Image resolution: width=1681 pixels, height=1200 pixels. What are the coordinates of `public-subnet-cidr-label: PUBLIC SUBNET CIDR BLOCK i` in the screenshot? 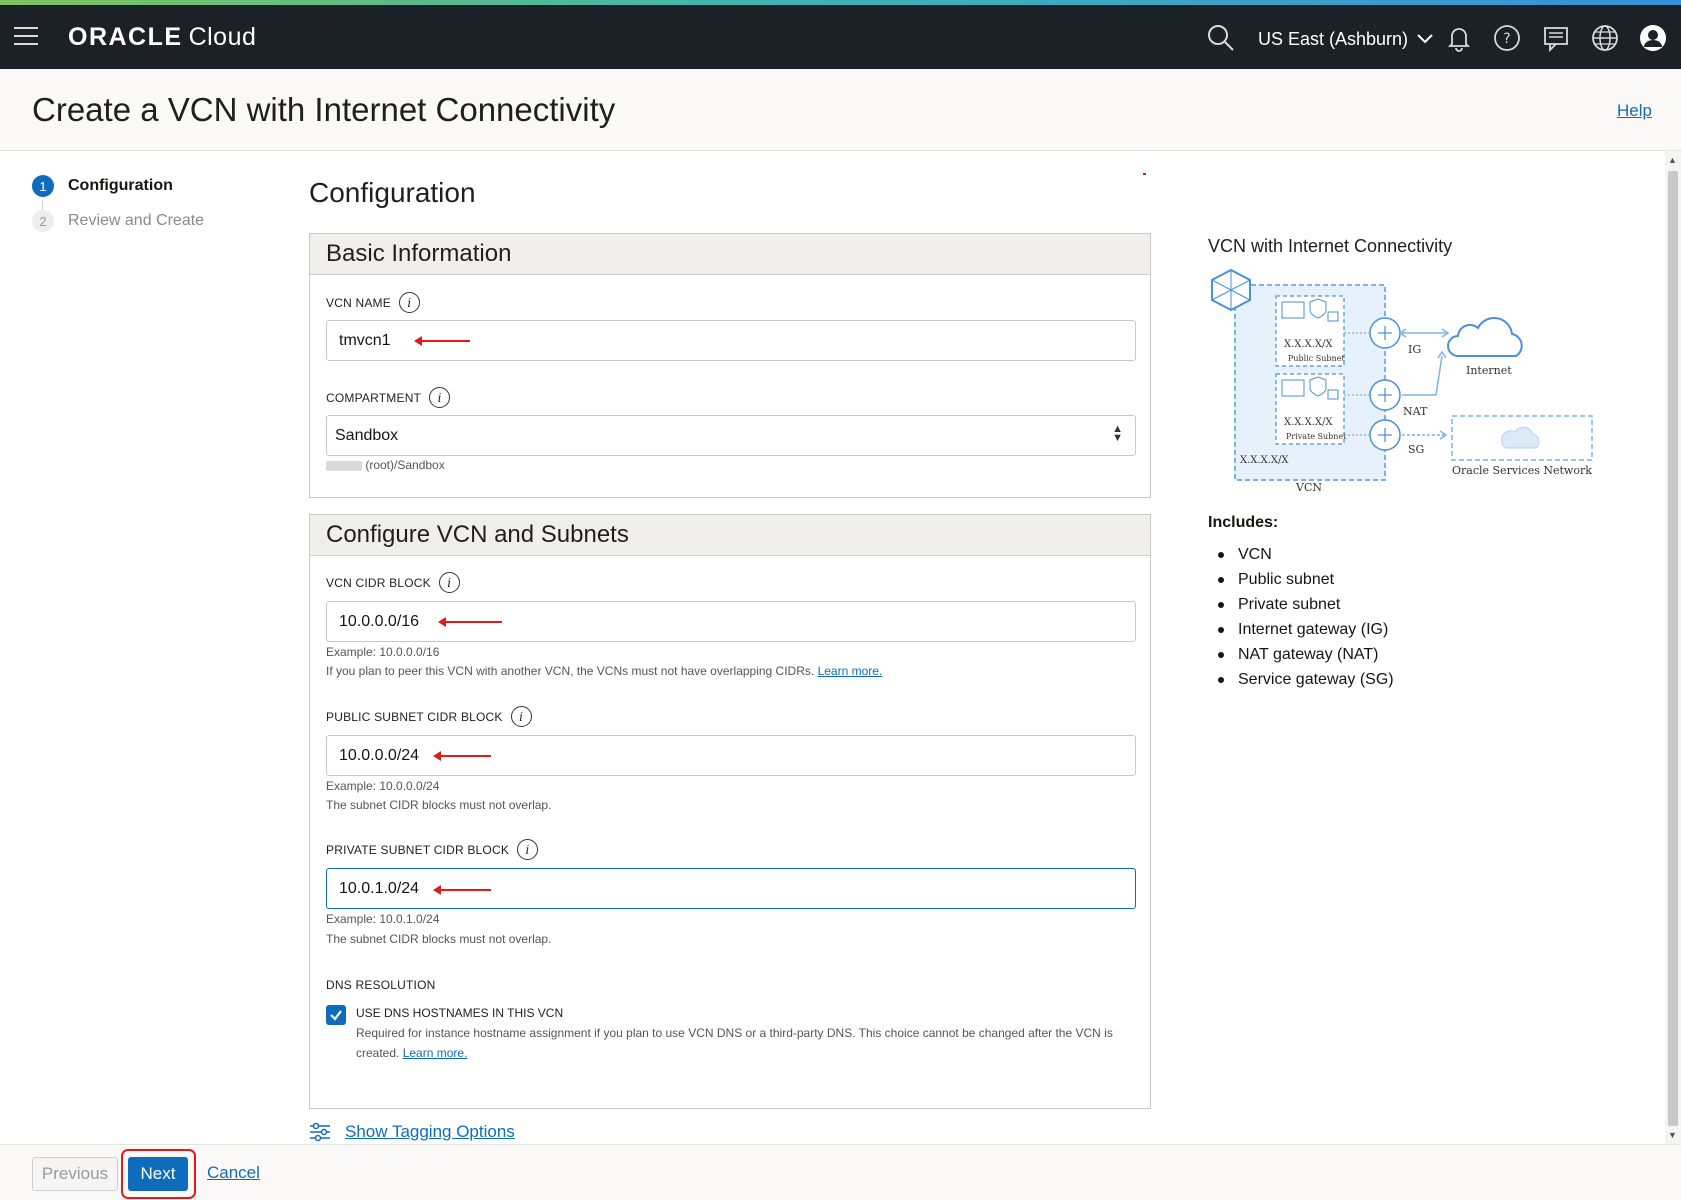 It's located at (429, 716).